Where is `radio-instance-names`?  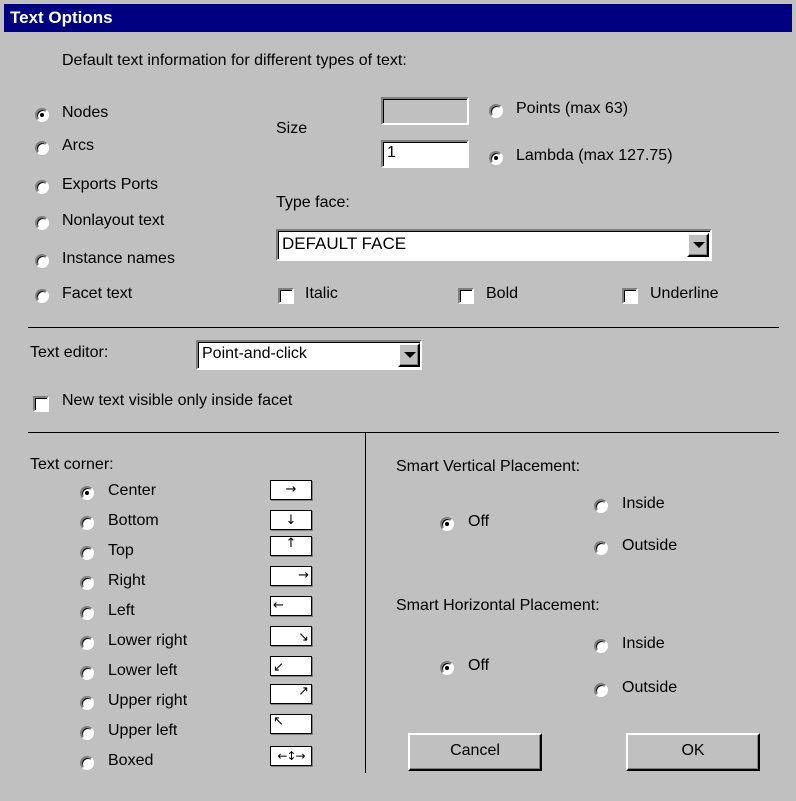 radio-instance-names is located at coordinates (42, 261).